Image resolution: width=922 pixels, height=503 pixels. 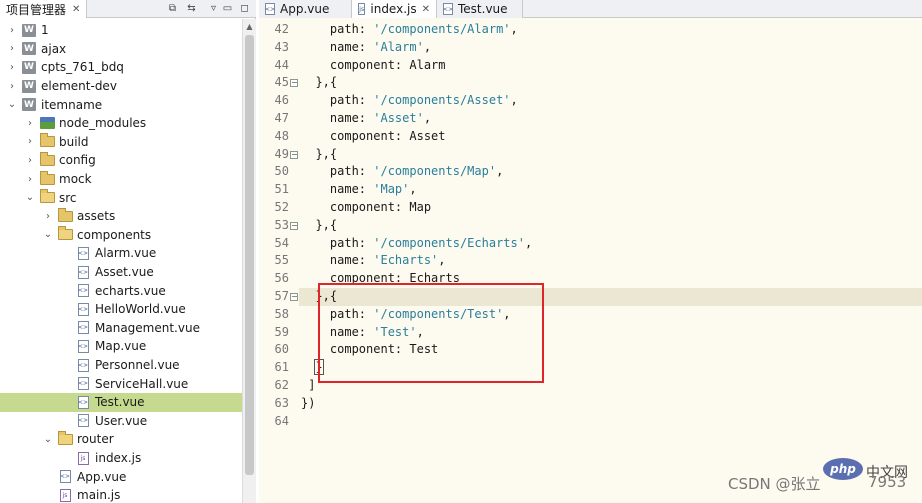 What do you see at coordinates (121, 49) in the screenshot?
I see `tree-item: › Wajax` at bounding box center [121, 49].